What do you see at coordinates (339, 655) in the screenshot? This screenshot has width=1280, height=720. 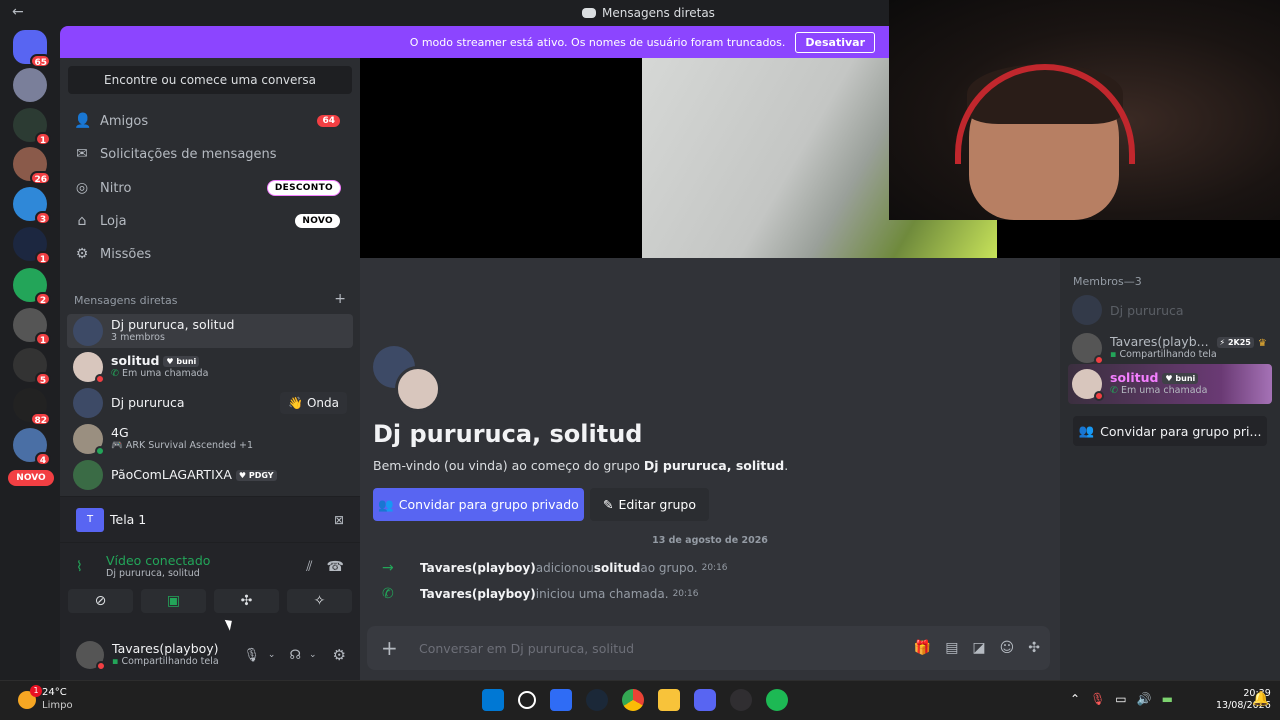 I see `gear-icon: ⚙` at bounding box center [339, 655].